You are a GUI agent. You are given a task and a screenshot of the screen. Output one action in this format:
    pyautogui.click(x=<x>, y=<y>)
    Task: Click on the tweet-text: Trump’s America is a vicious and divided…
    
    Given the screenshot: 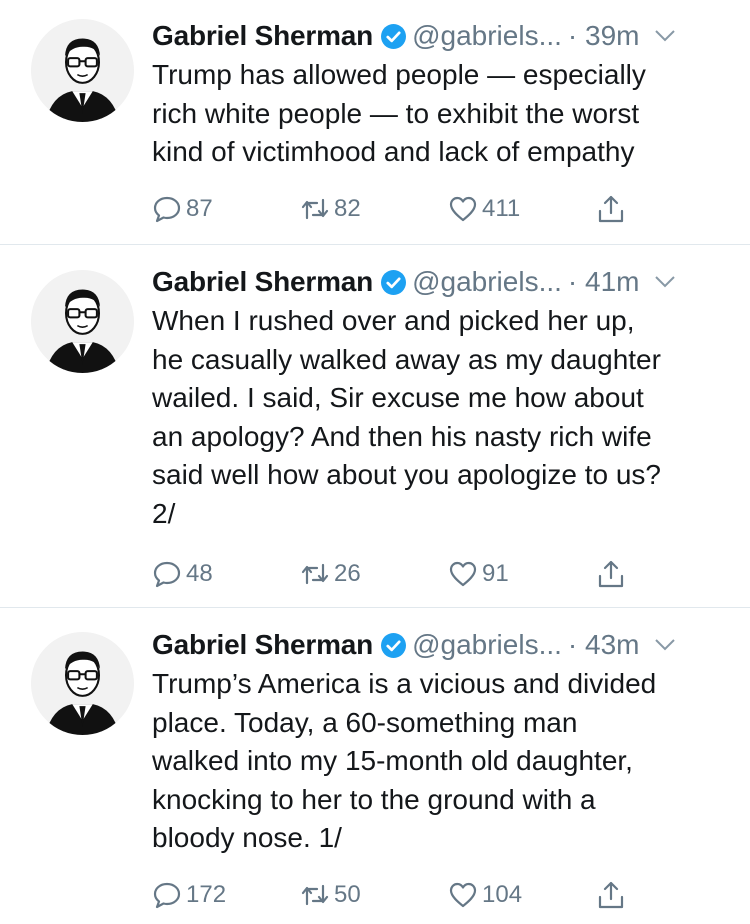 What is the action you would take?
    pyautogui.click(x=404, y=760)
    